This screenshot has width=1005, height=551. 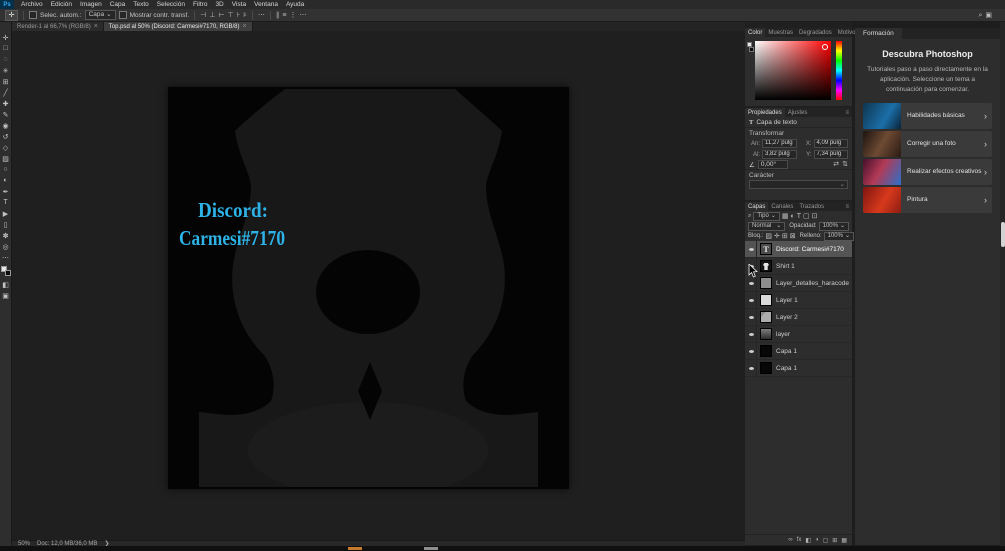 I want to click on flip-horizontal-icon: ⇄, so click(x=836, y=164).